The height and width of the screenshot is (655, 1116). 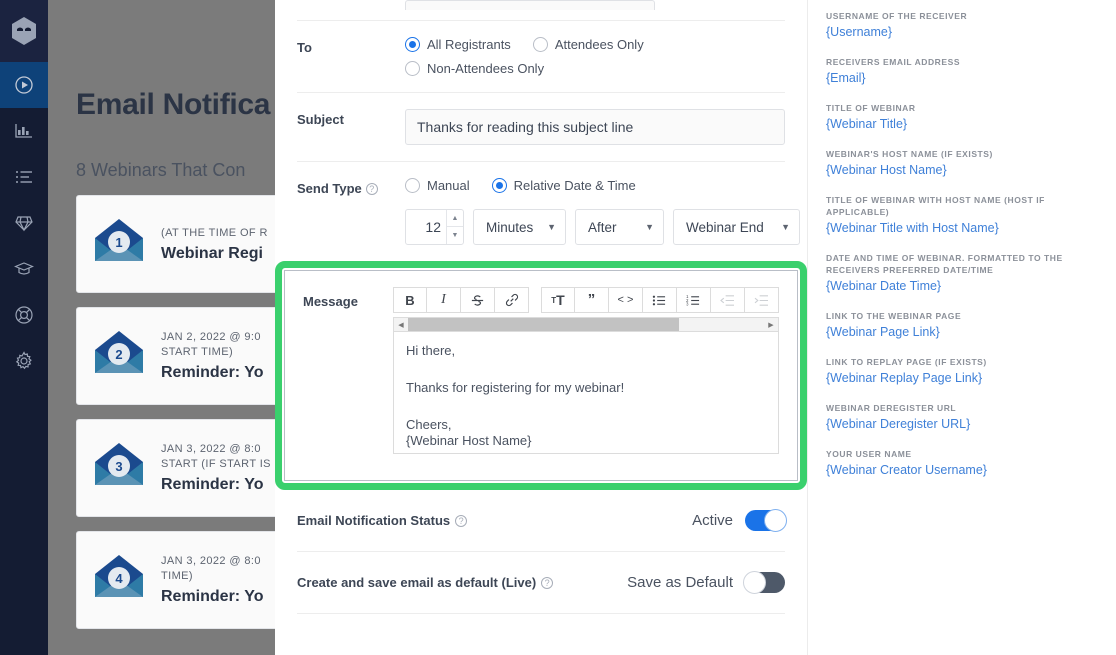 I want to click on chevron-down-icon: ▼, so click(x=649, y=227).